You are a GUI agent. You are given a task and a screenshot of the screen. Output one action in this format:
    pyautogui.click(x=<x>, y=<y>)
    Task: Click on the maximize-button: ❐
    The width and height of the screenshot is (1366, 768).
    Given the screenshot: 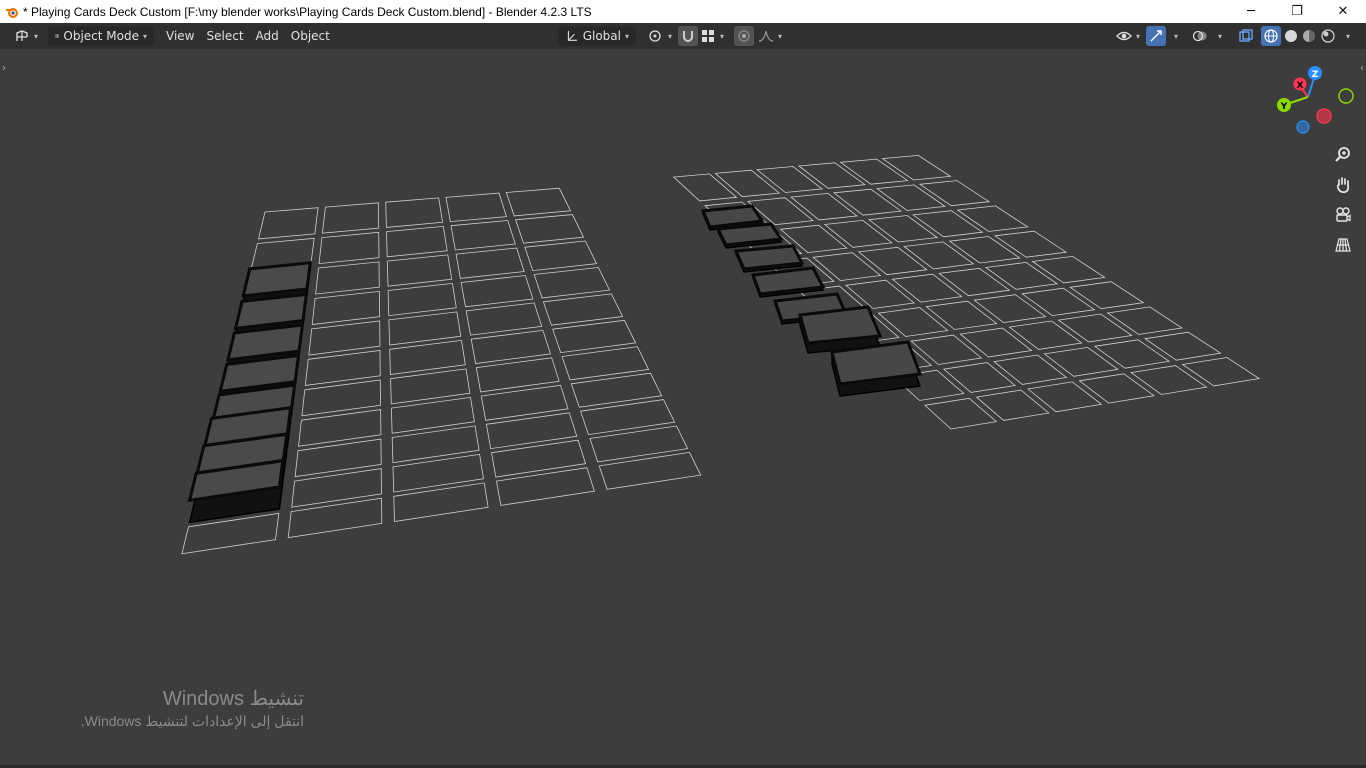 What is the action you would take?
    pyautogui.click(x=1297, y=11)
    